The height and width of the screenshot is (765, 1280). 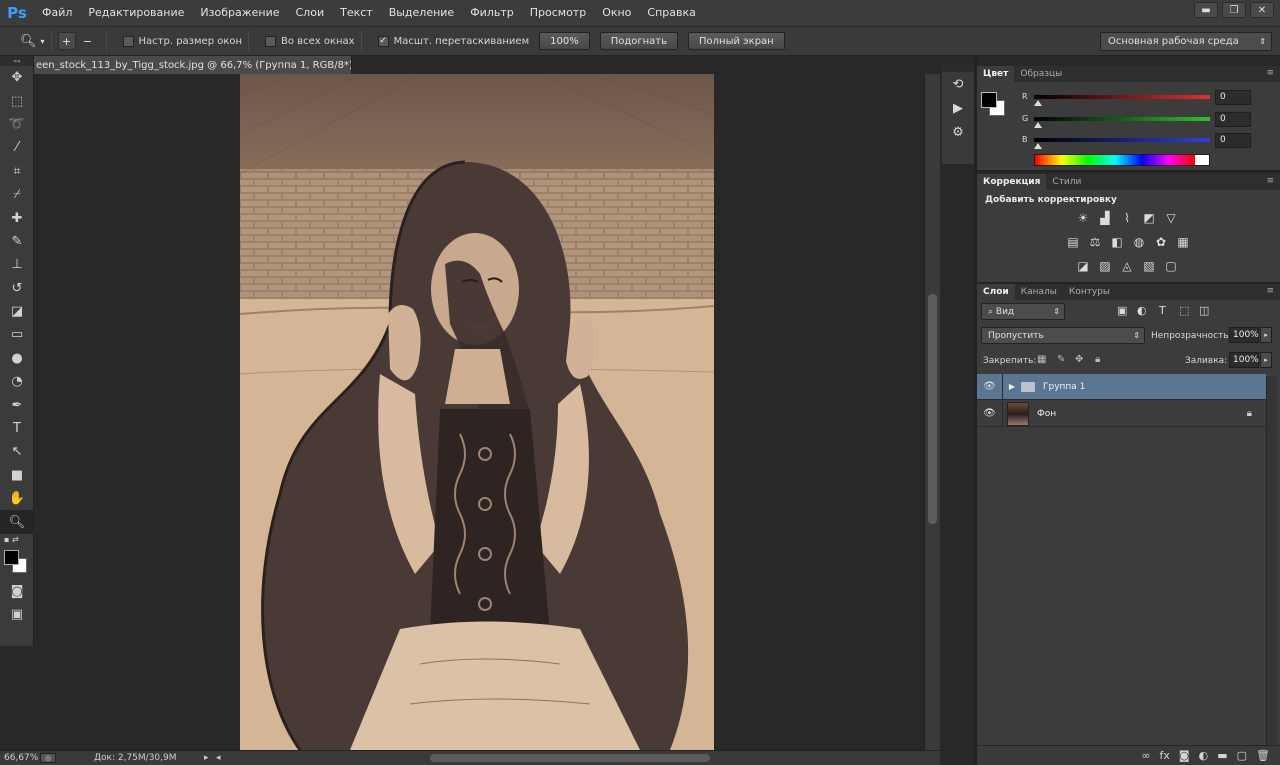 I want to click on chevron-right-icon: ▸, so click(x=210, y=758).